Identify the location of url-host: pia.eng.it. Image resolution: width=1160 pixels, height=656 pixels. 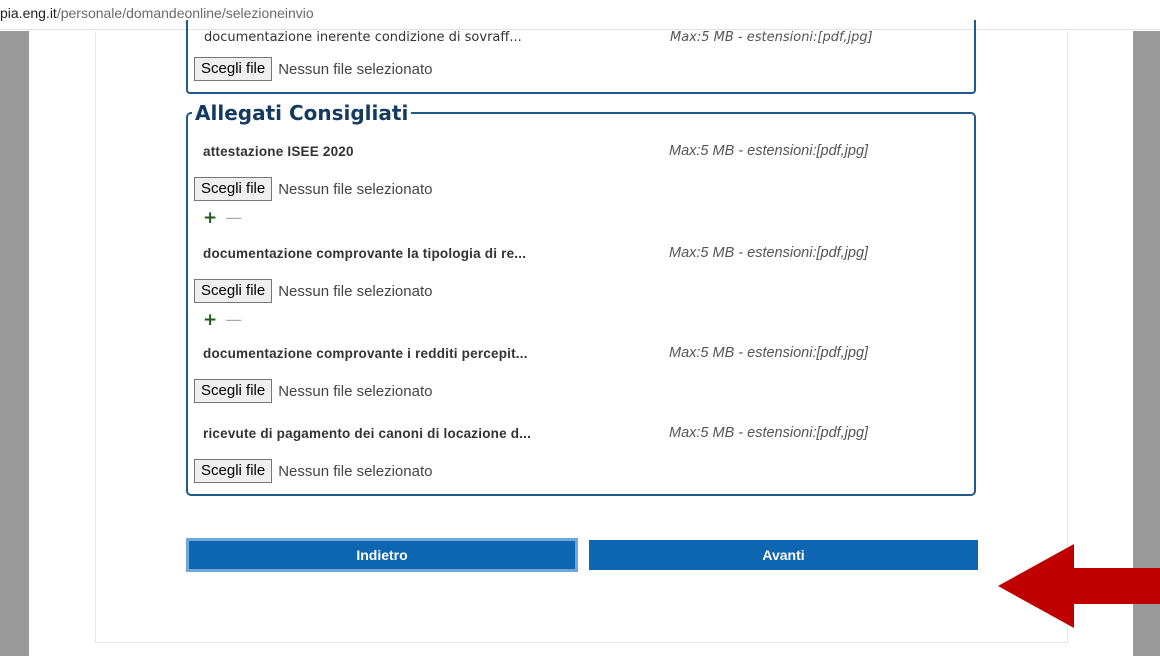
(28, 13).